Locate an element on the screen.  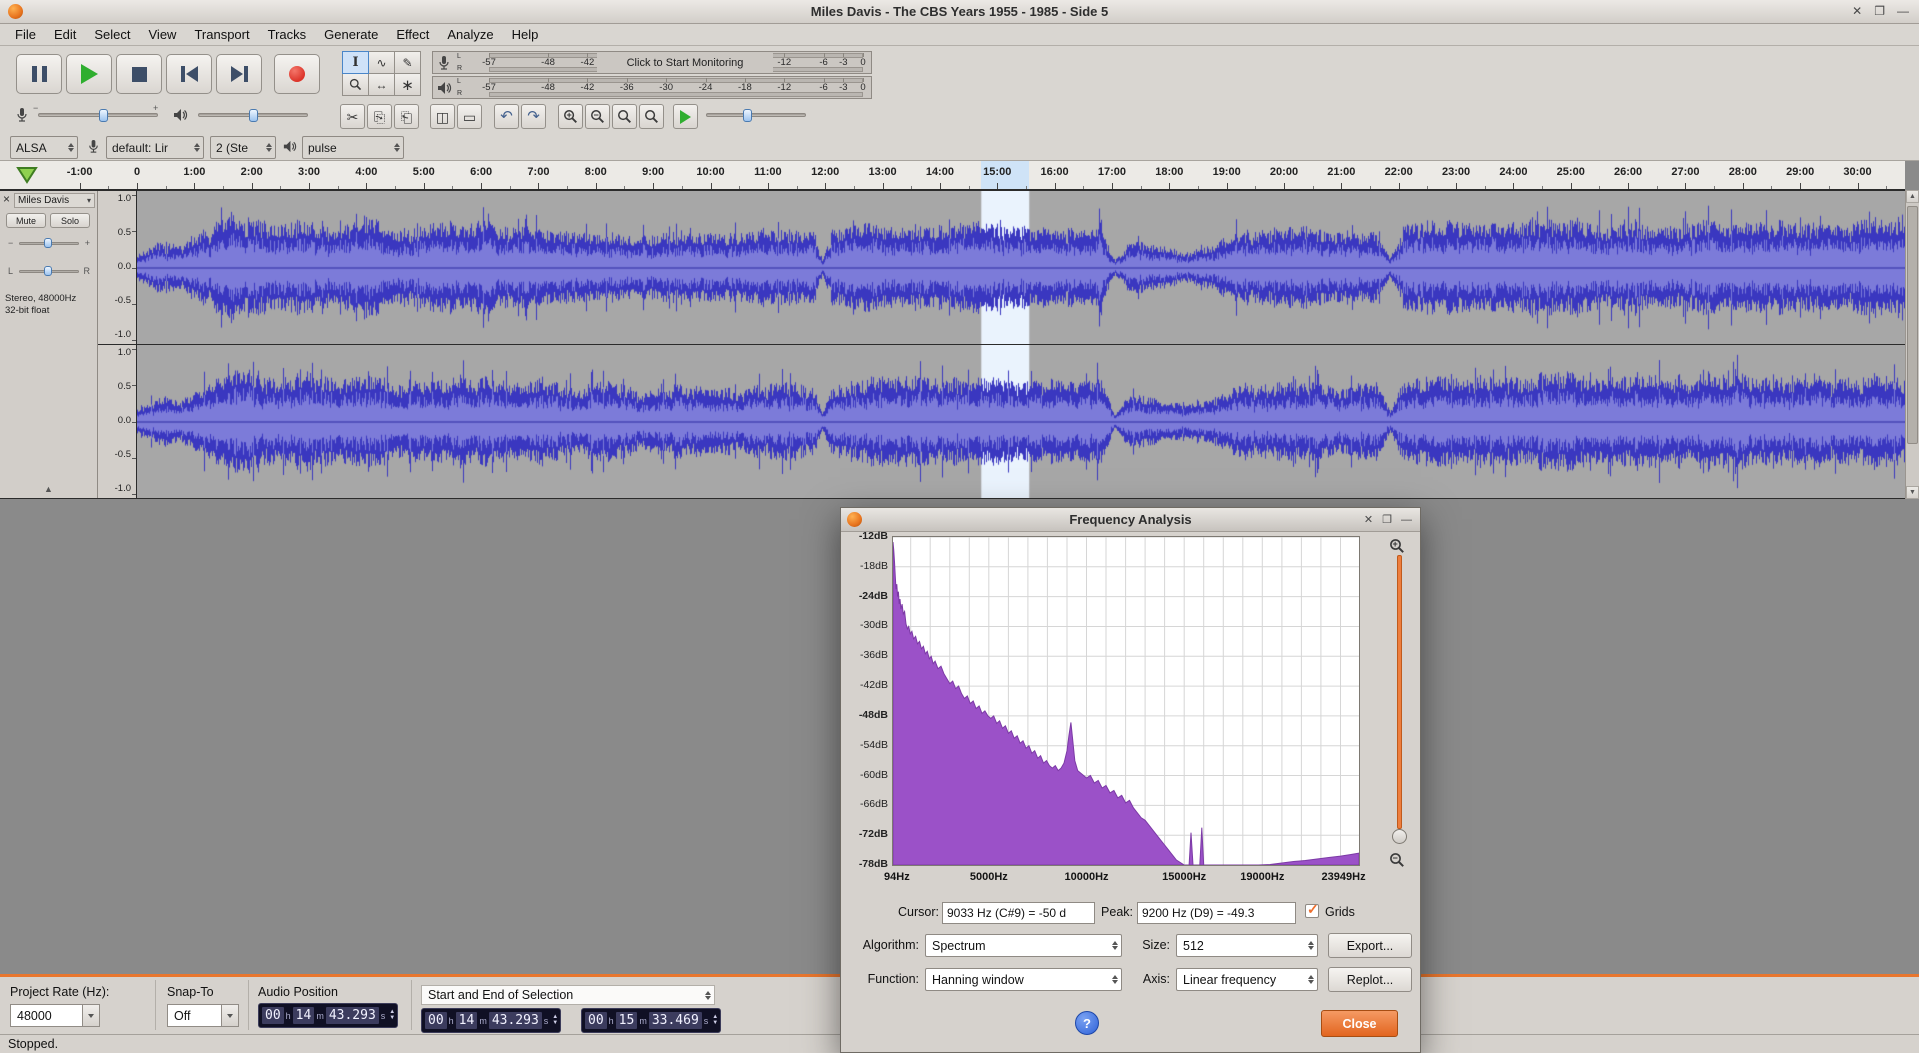
menu-transport: Transport is located at coordinates (221, 34).